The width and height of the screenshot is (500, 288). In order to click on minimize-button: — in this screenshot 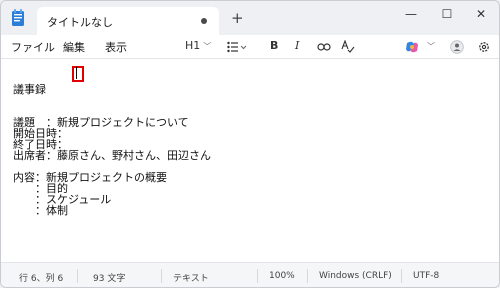, I will do `click(411, 14)`.